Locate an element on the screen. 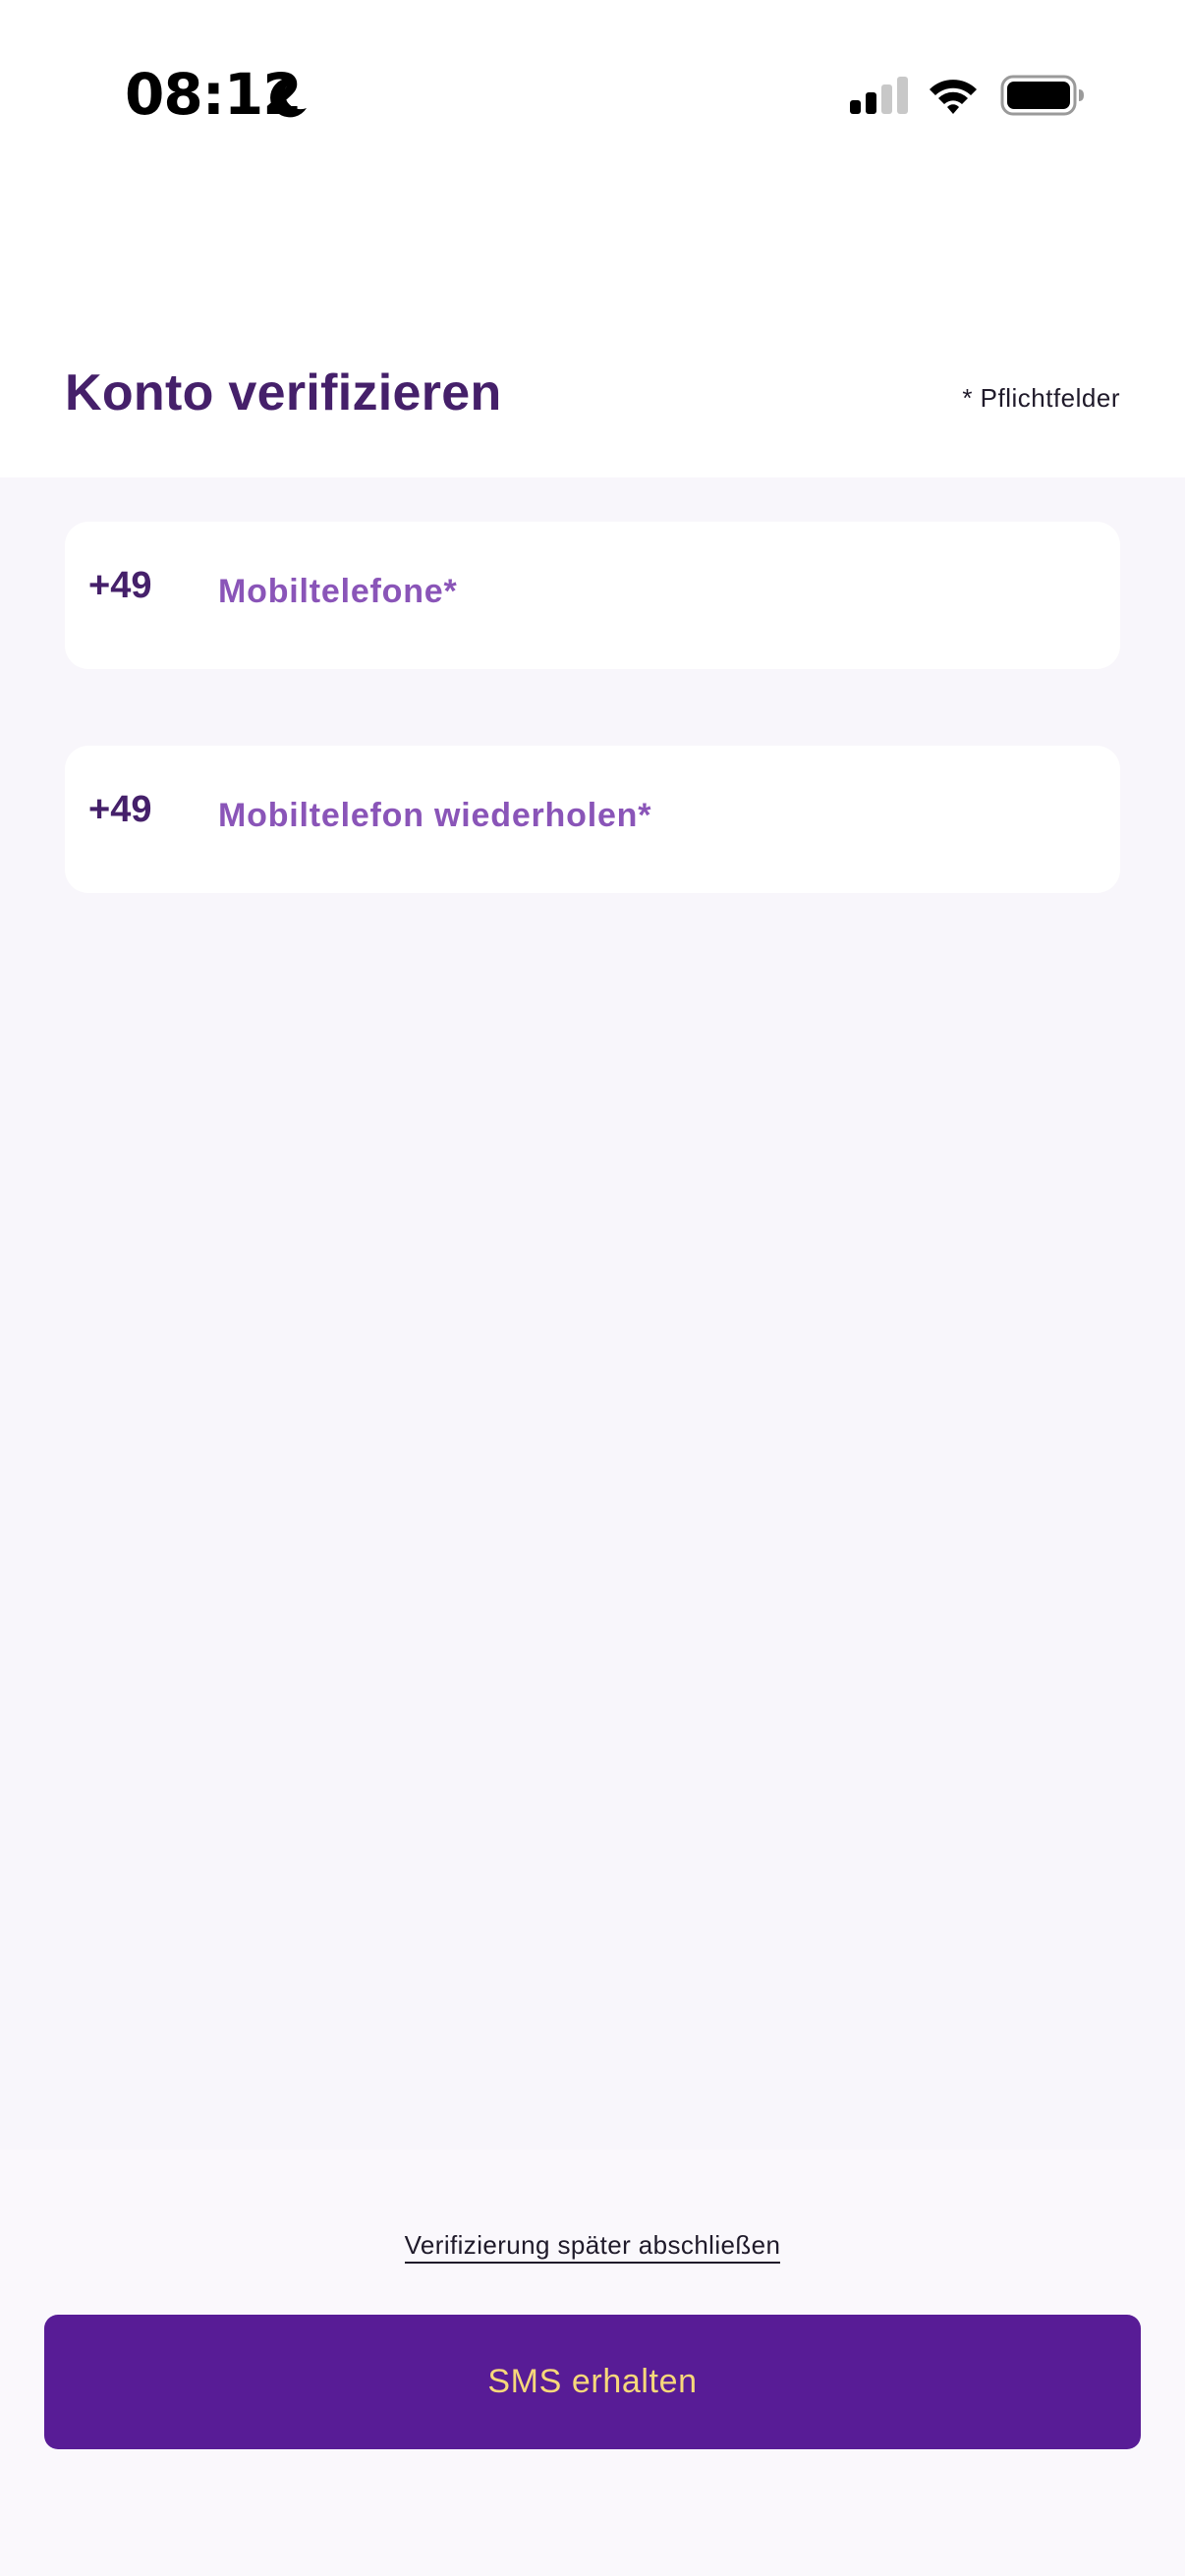 This screenshot has height=2576, width=1185. verify-later-link-container: Verifizierung später abschließen is located at coordinates (592, 2247).